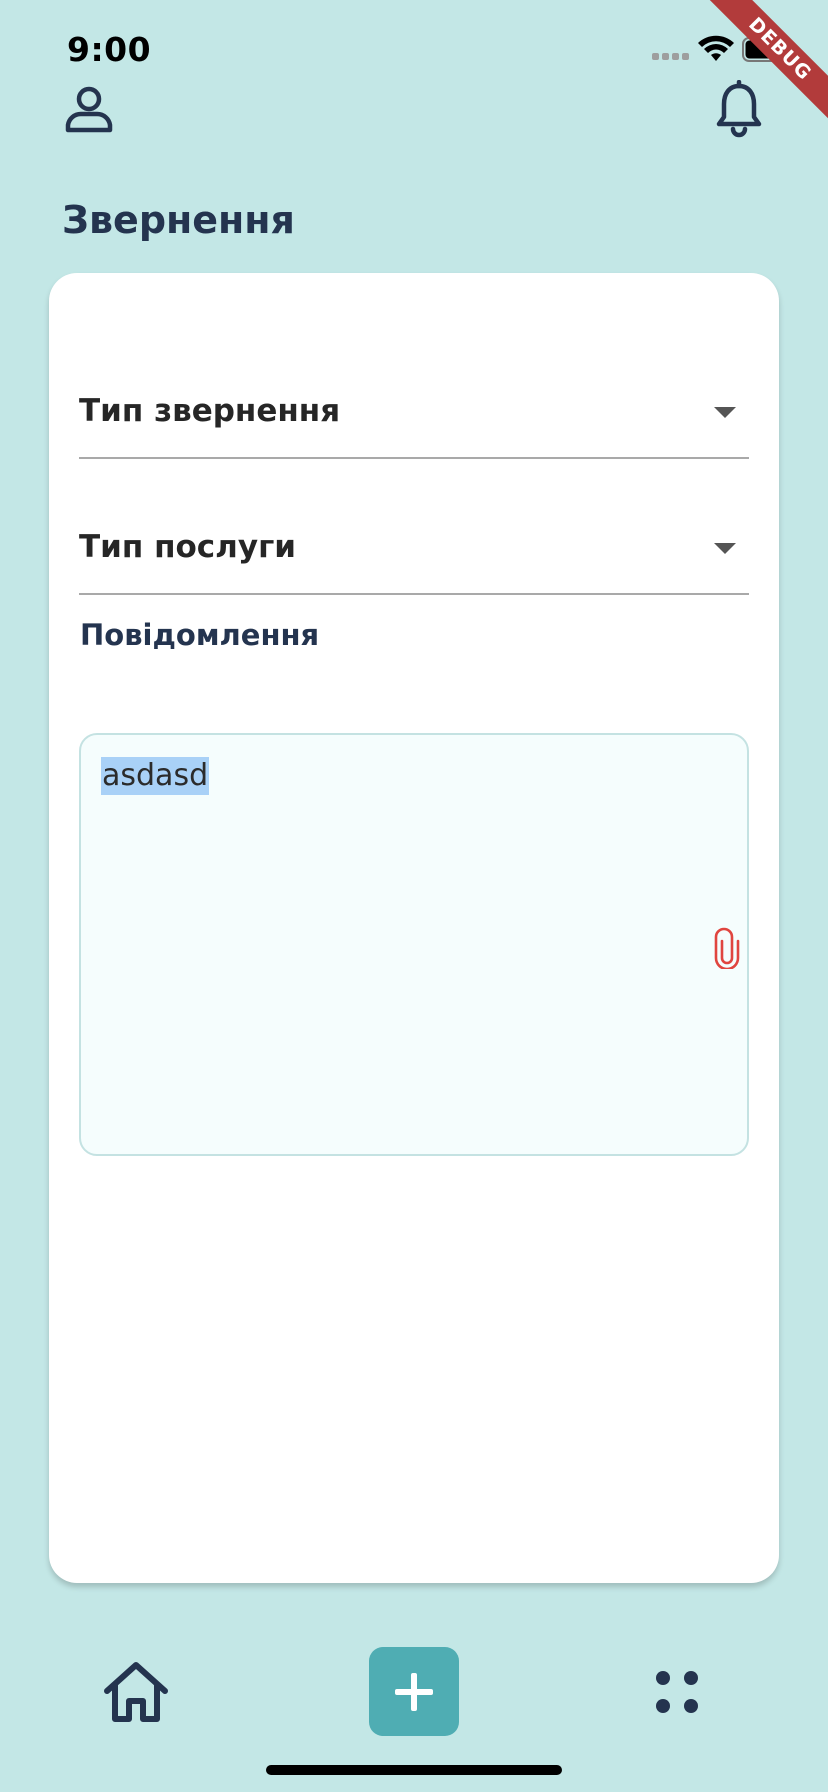  Describe the element at coordinates (178, 220) in the screenshot. I see `page-title: Звернення` at that location.